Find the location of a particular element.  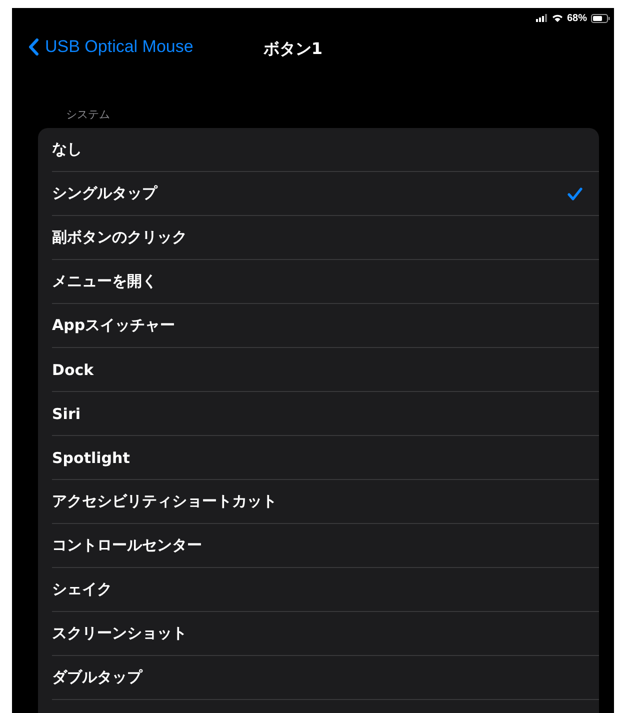

option-row: Appスイッチャー is located at coordinates (325, 326).